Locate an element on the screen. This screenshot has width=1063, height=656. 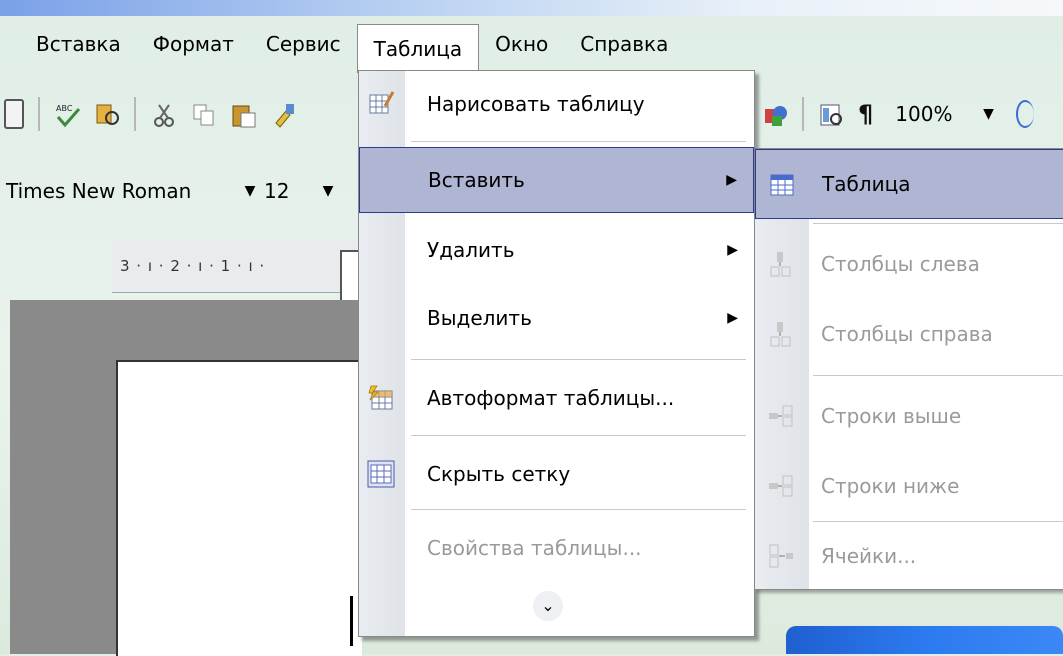
font-name-box: Times New Roman is located at coordinates (118, 191).